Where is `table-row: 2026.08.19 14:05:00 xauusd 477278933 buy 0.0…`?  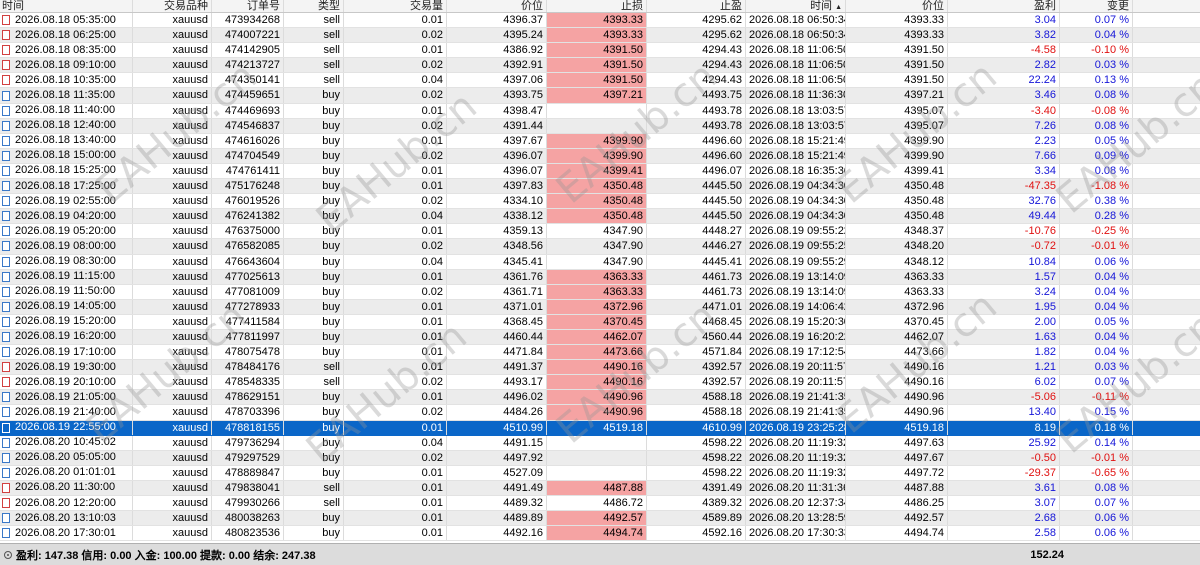 table-row: 2026.08.19 14:05:00 xauusd 477278933 buy 0.0… is located at coordinates (600, 307).